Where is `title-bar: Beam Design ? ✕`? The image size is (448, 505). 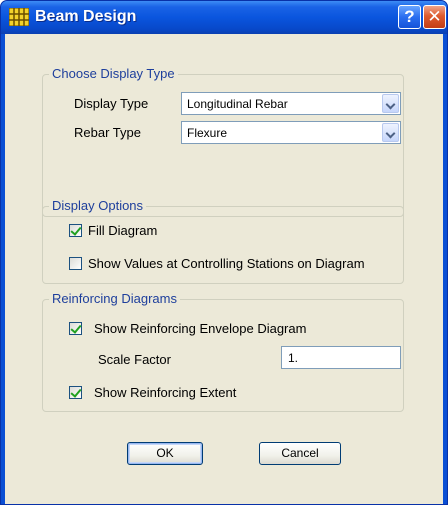
title-bar: Beam Design ? ✕ is located at coordinates (224, 17).